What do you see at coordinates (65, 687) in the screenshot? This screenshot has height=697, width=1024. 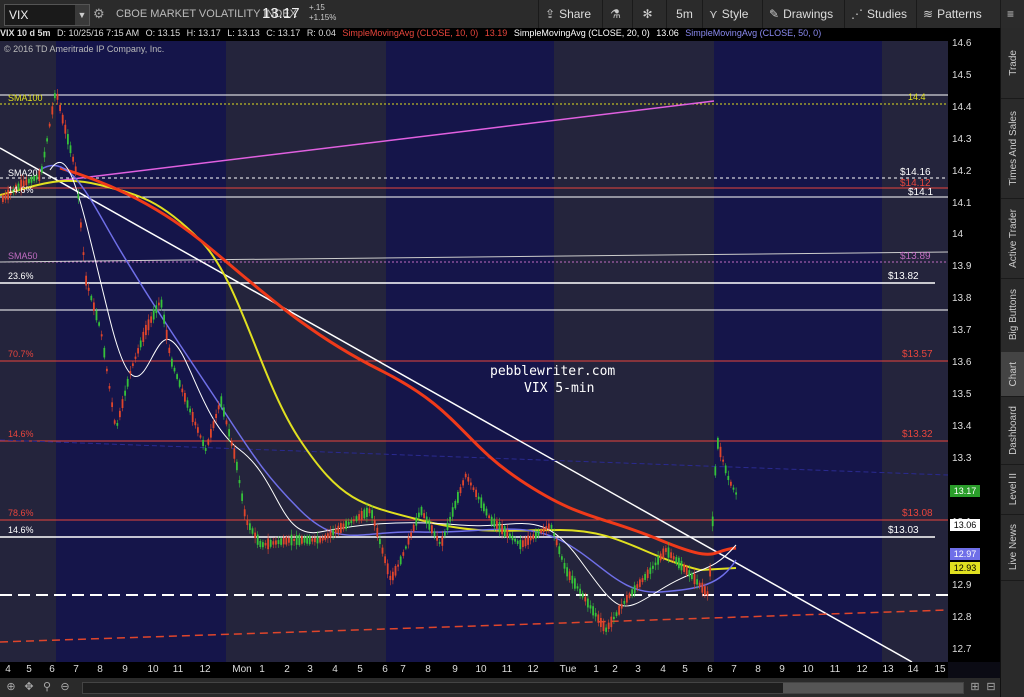 I see `zoom-out-icon: ⊖` at bounding box center [65, 687].